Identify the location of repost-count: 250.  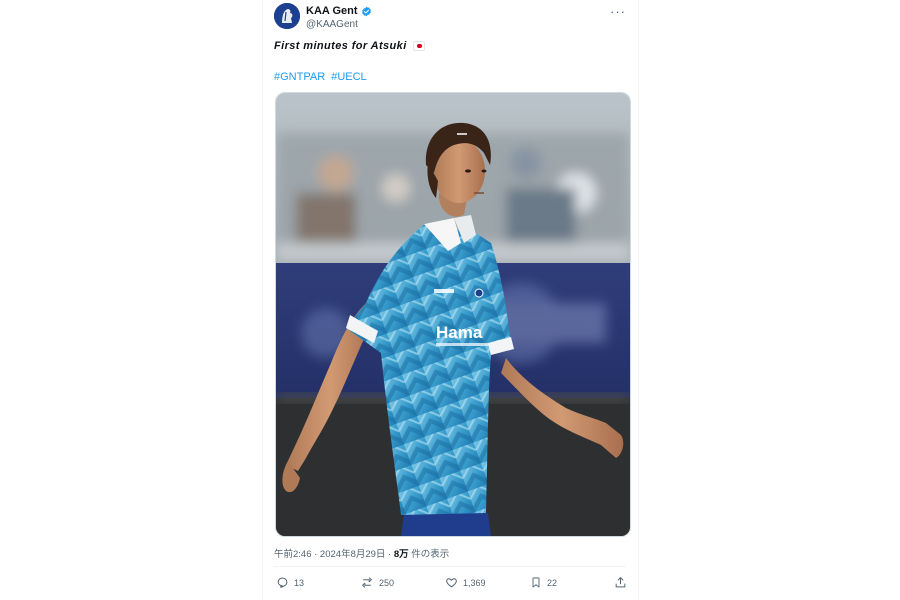
(387, 582).